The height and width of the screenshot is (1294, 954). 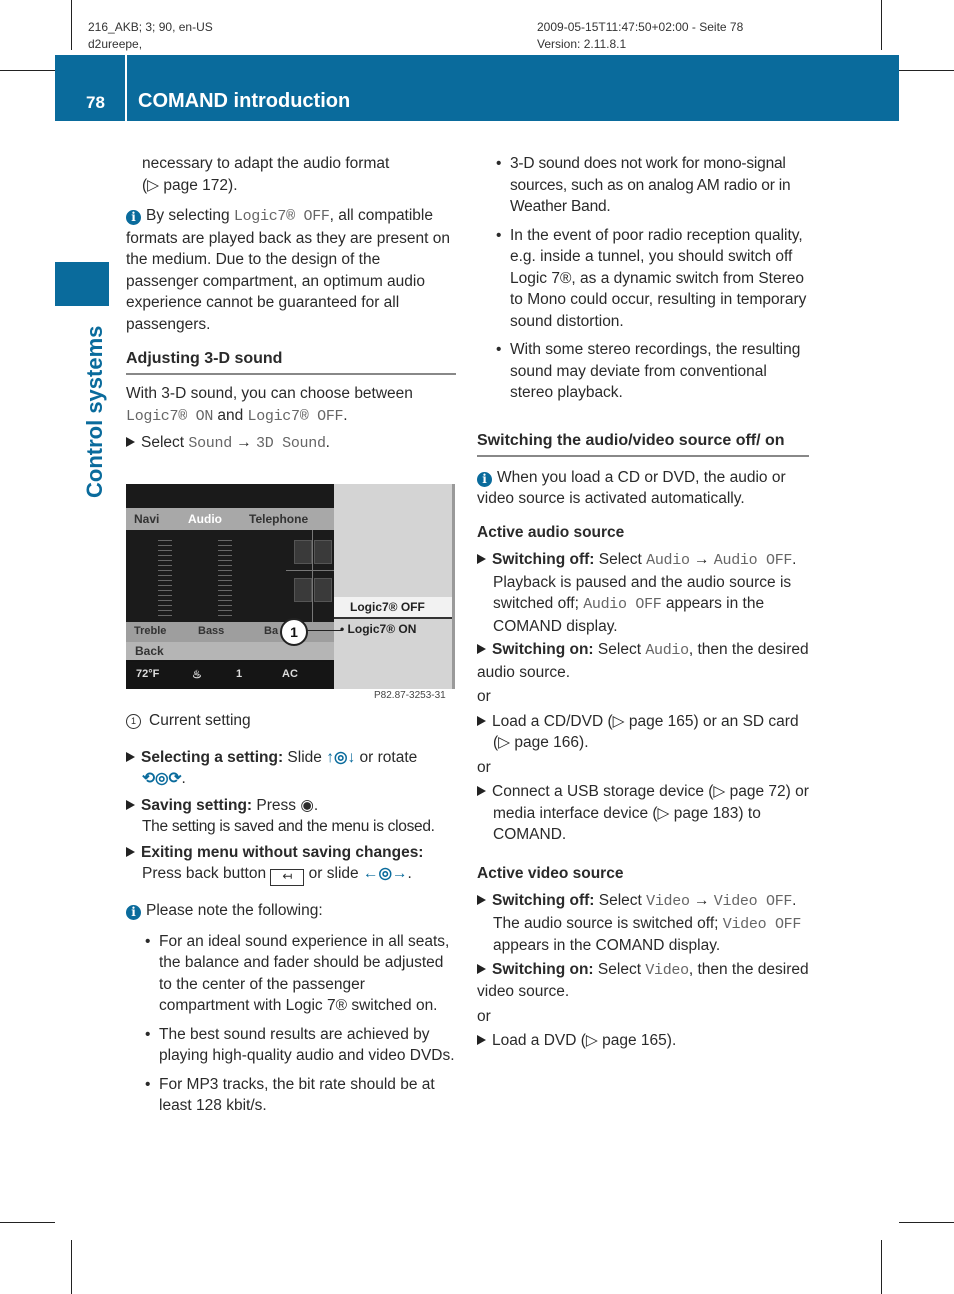 I want to click on body-text: Press back button, so click(x=206, y=873).